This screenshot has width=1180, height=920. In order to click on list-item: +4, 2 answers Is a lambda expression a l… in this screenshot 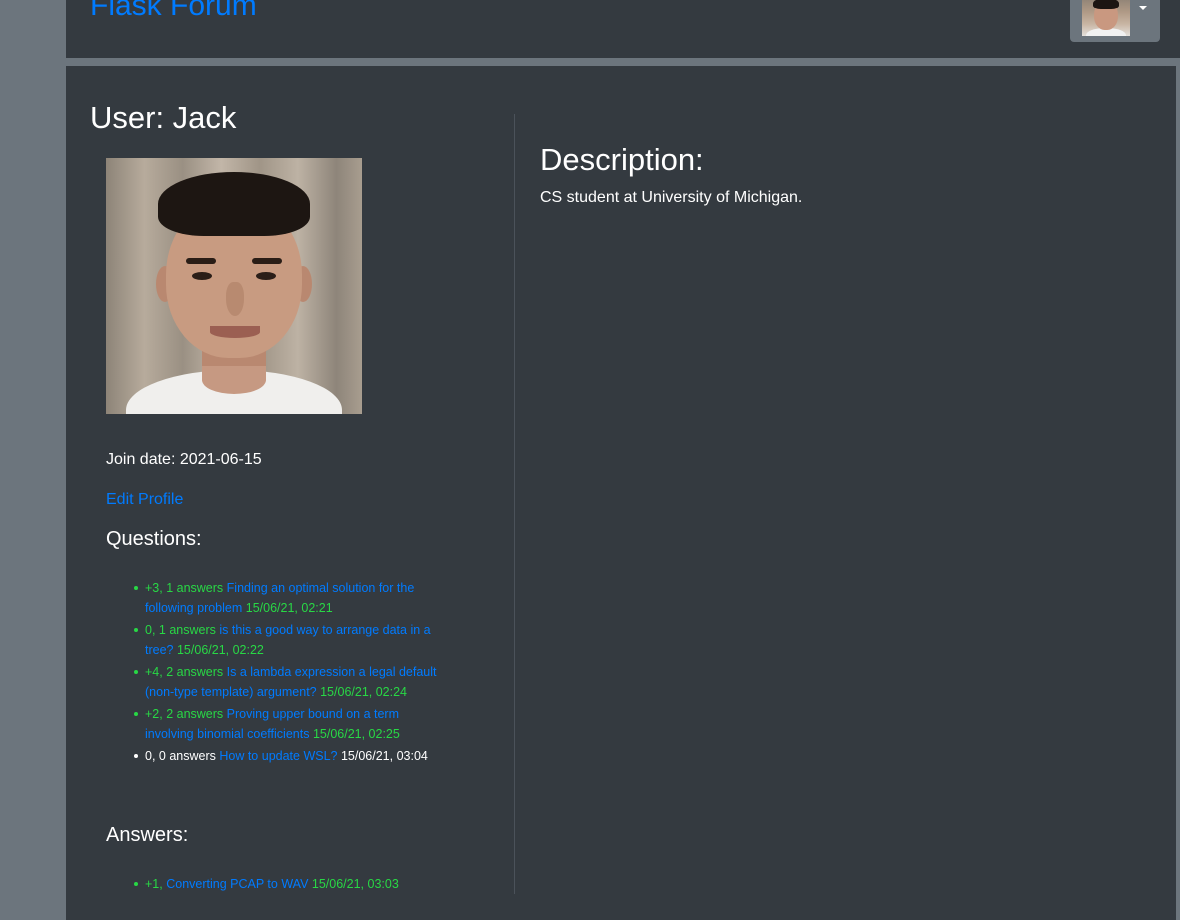, I will do `click(287, 682)`.